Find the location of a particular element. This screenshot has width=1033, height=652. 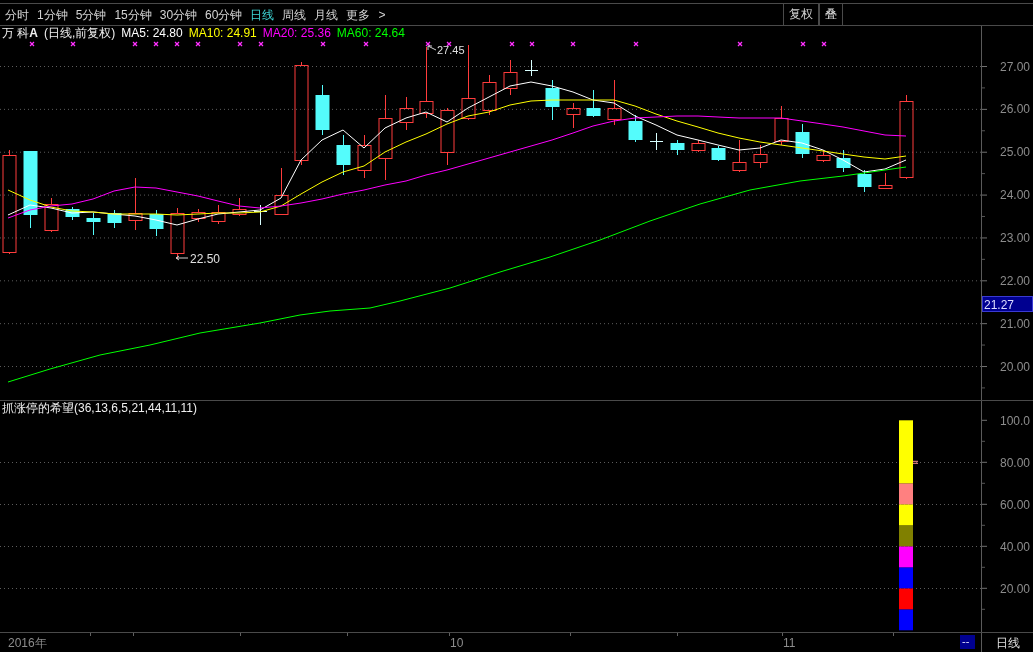

moving-average-label: MA20: 25.36 is located at coordinates (296, 33).